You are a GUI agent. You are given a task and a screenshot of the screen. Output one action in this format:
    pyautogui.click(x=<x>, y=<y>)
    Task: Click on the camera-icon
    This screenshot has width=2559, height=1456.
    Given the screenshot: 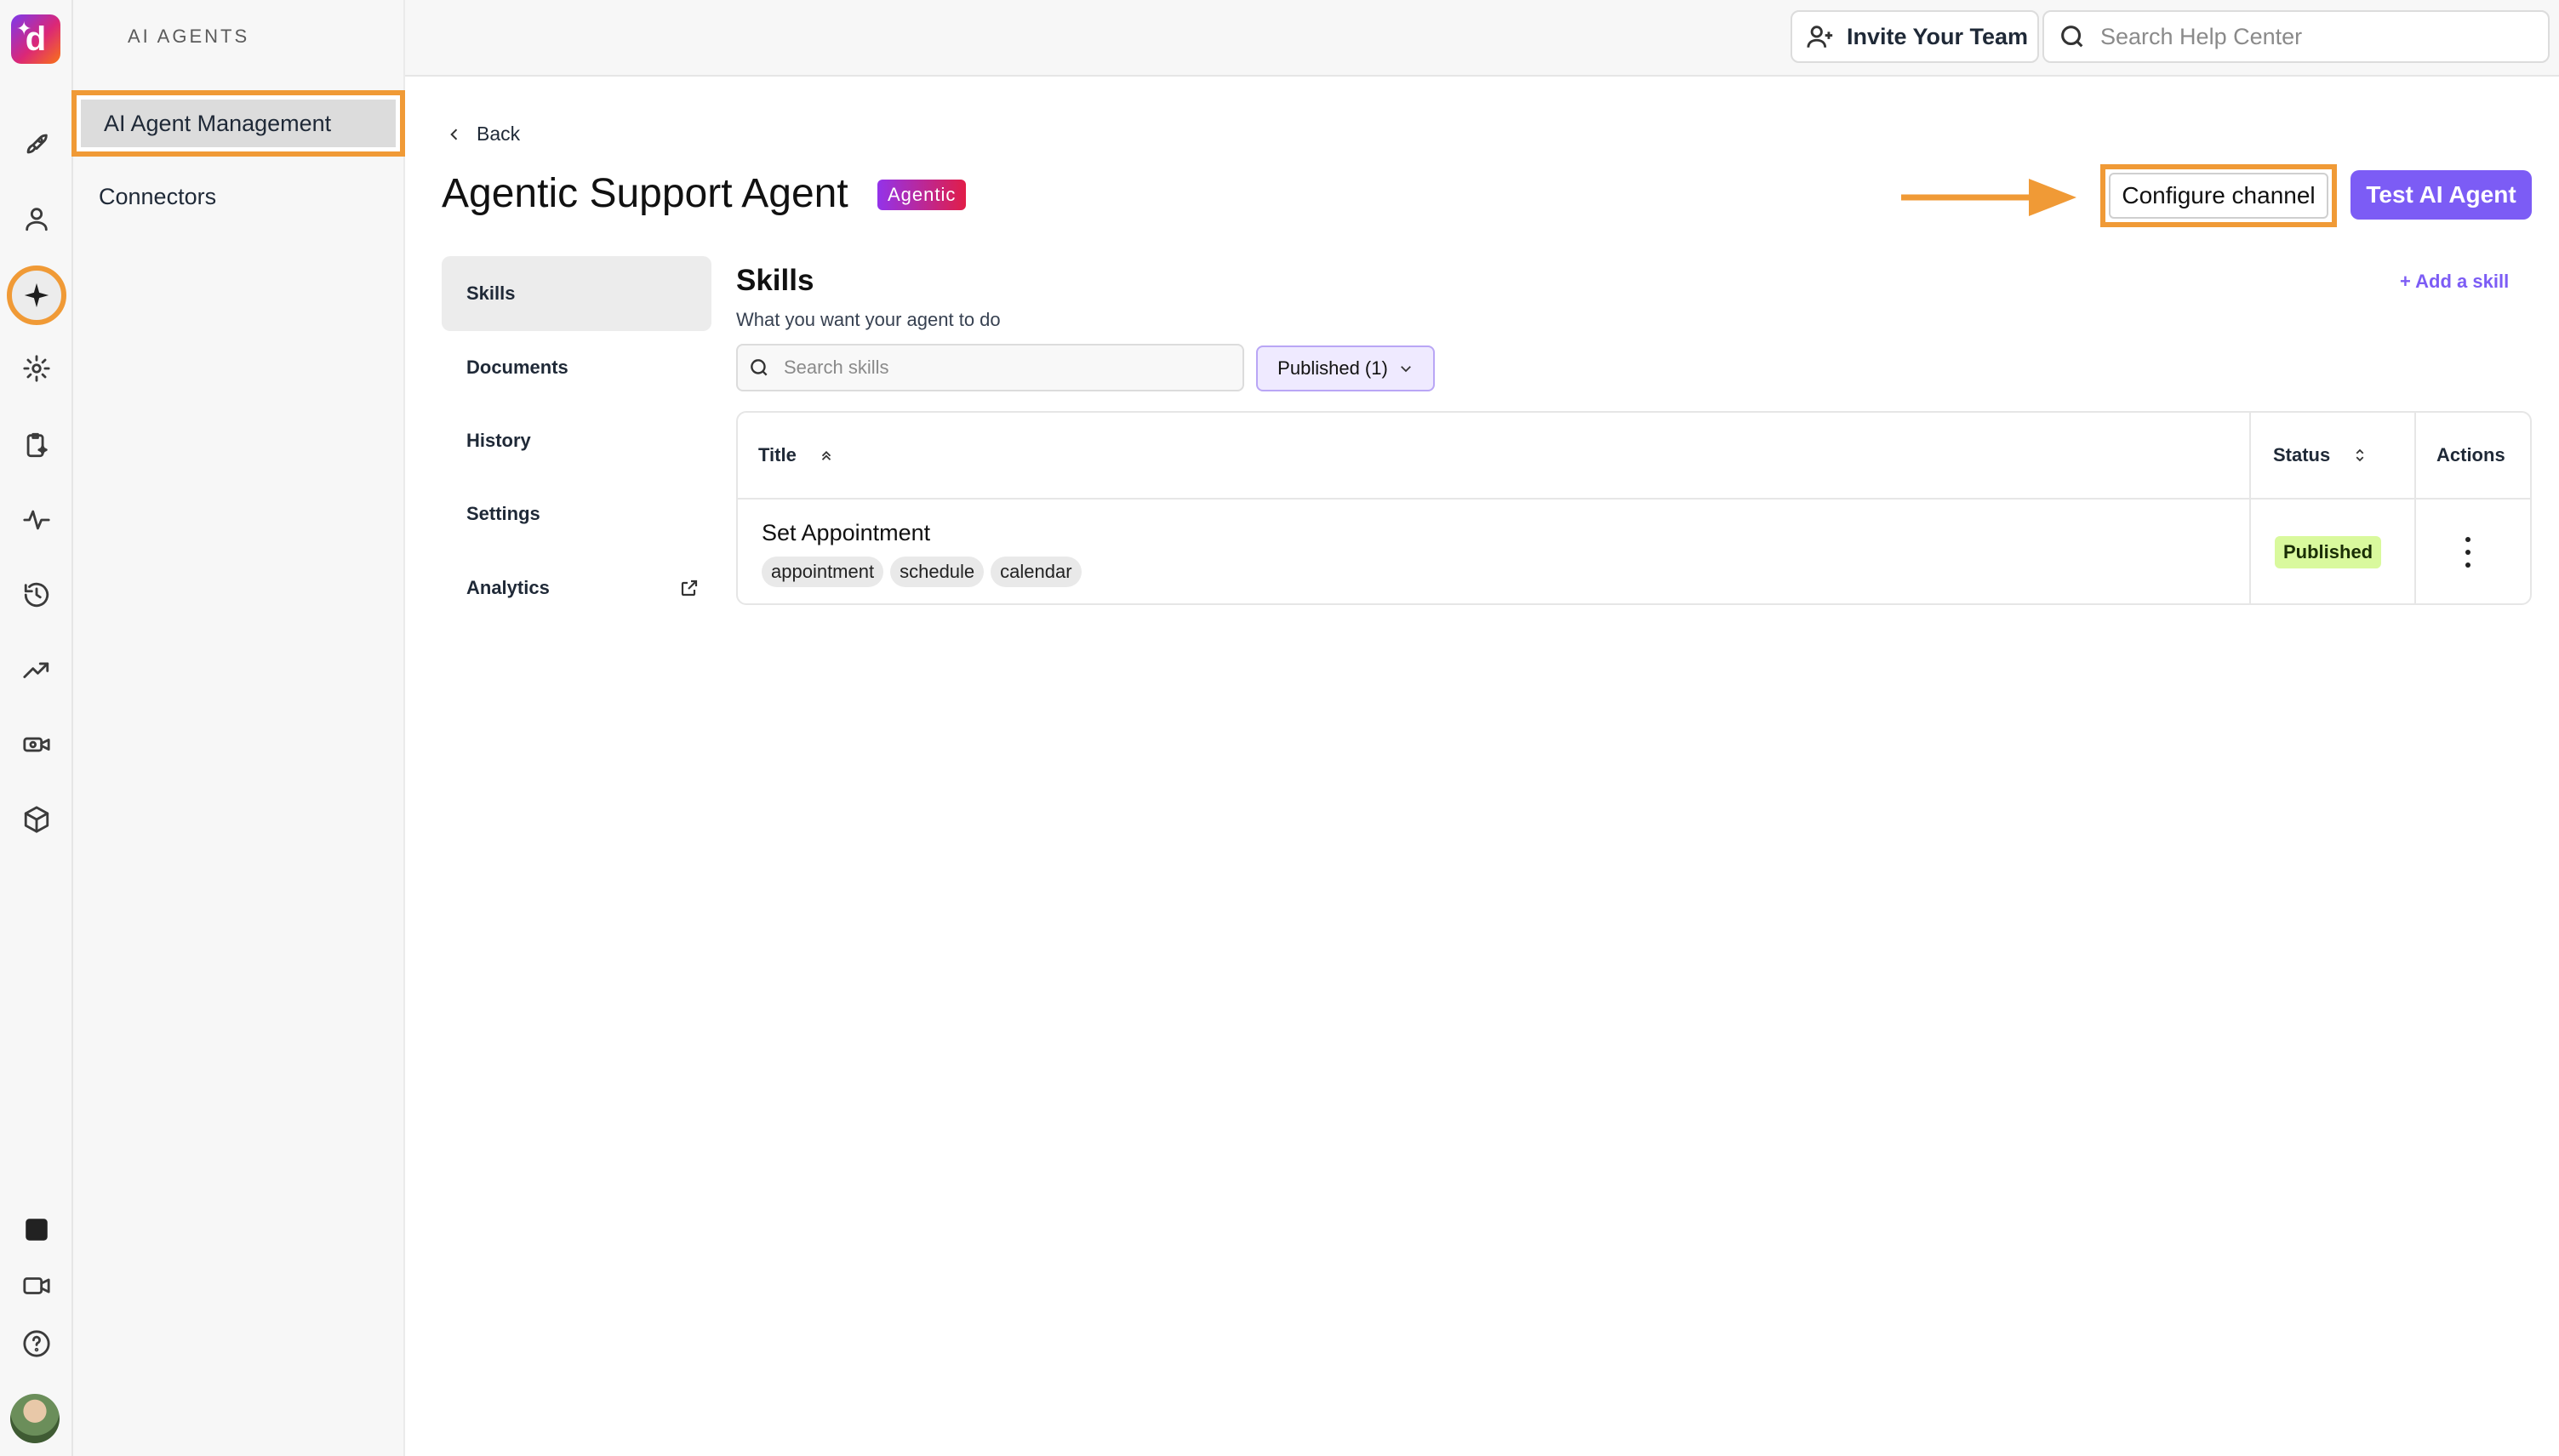 What is the action you would take?
    pyautogui.click(x=36, y=1286)
    